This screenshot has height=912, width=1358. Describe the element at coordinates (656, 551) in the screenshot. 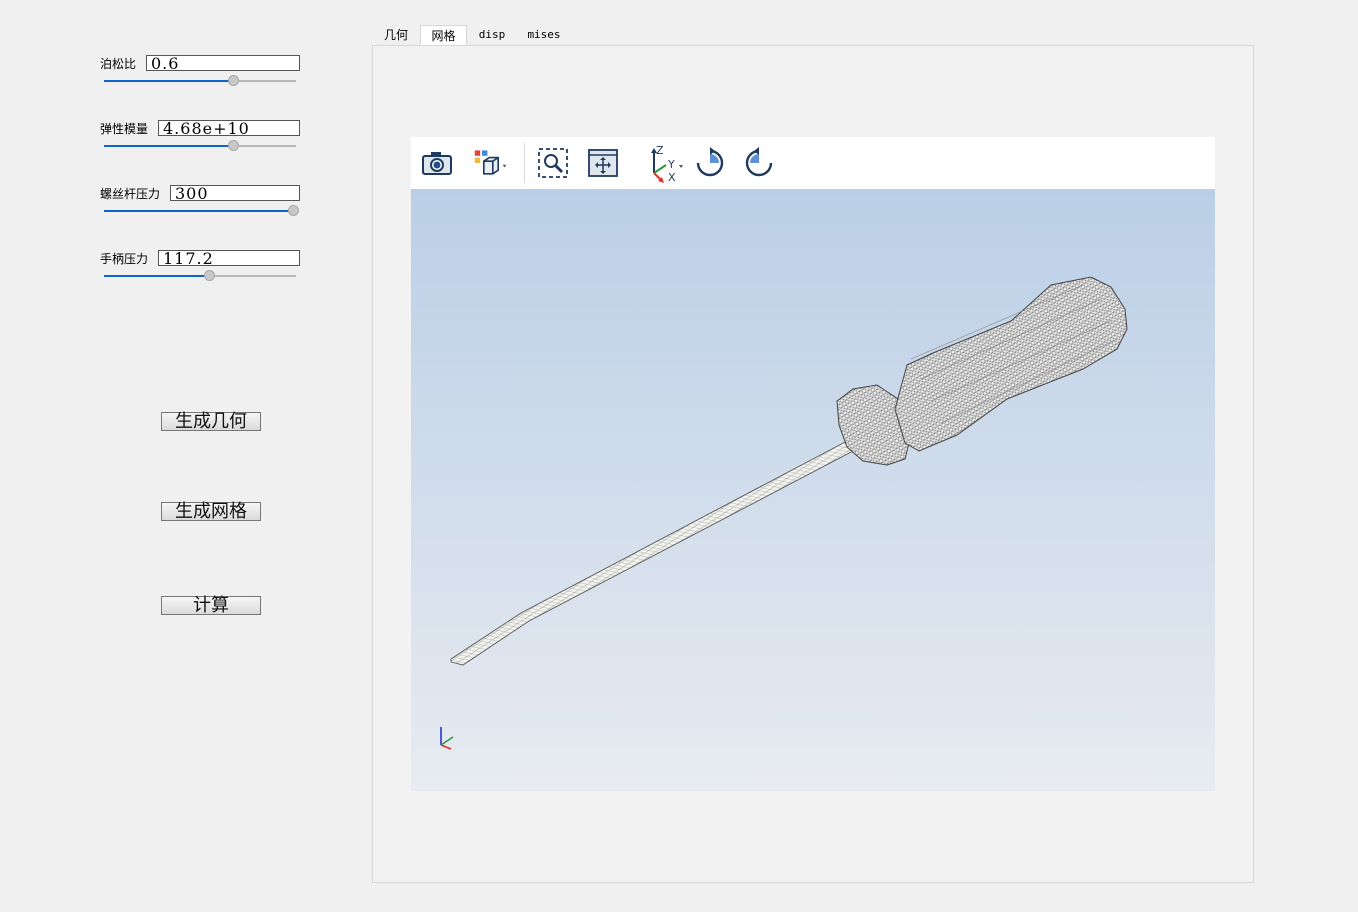

I see `screwdriver-shaft` at that location.